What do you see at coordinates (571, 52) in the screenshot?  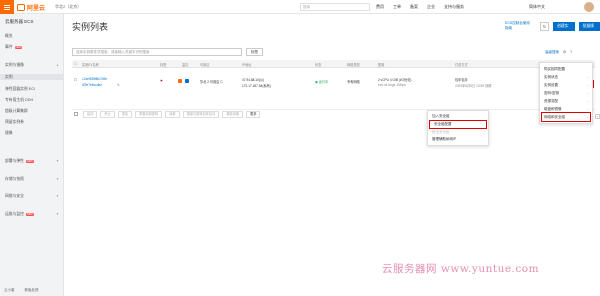 I see `help-icon: ?` at bounding box center [571, 52].